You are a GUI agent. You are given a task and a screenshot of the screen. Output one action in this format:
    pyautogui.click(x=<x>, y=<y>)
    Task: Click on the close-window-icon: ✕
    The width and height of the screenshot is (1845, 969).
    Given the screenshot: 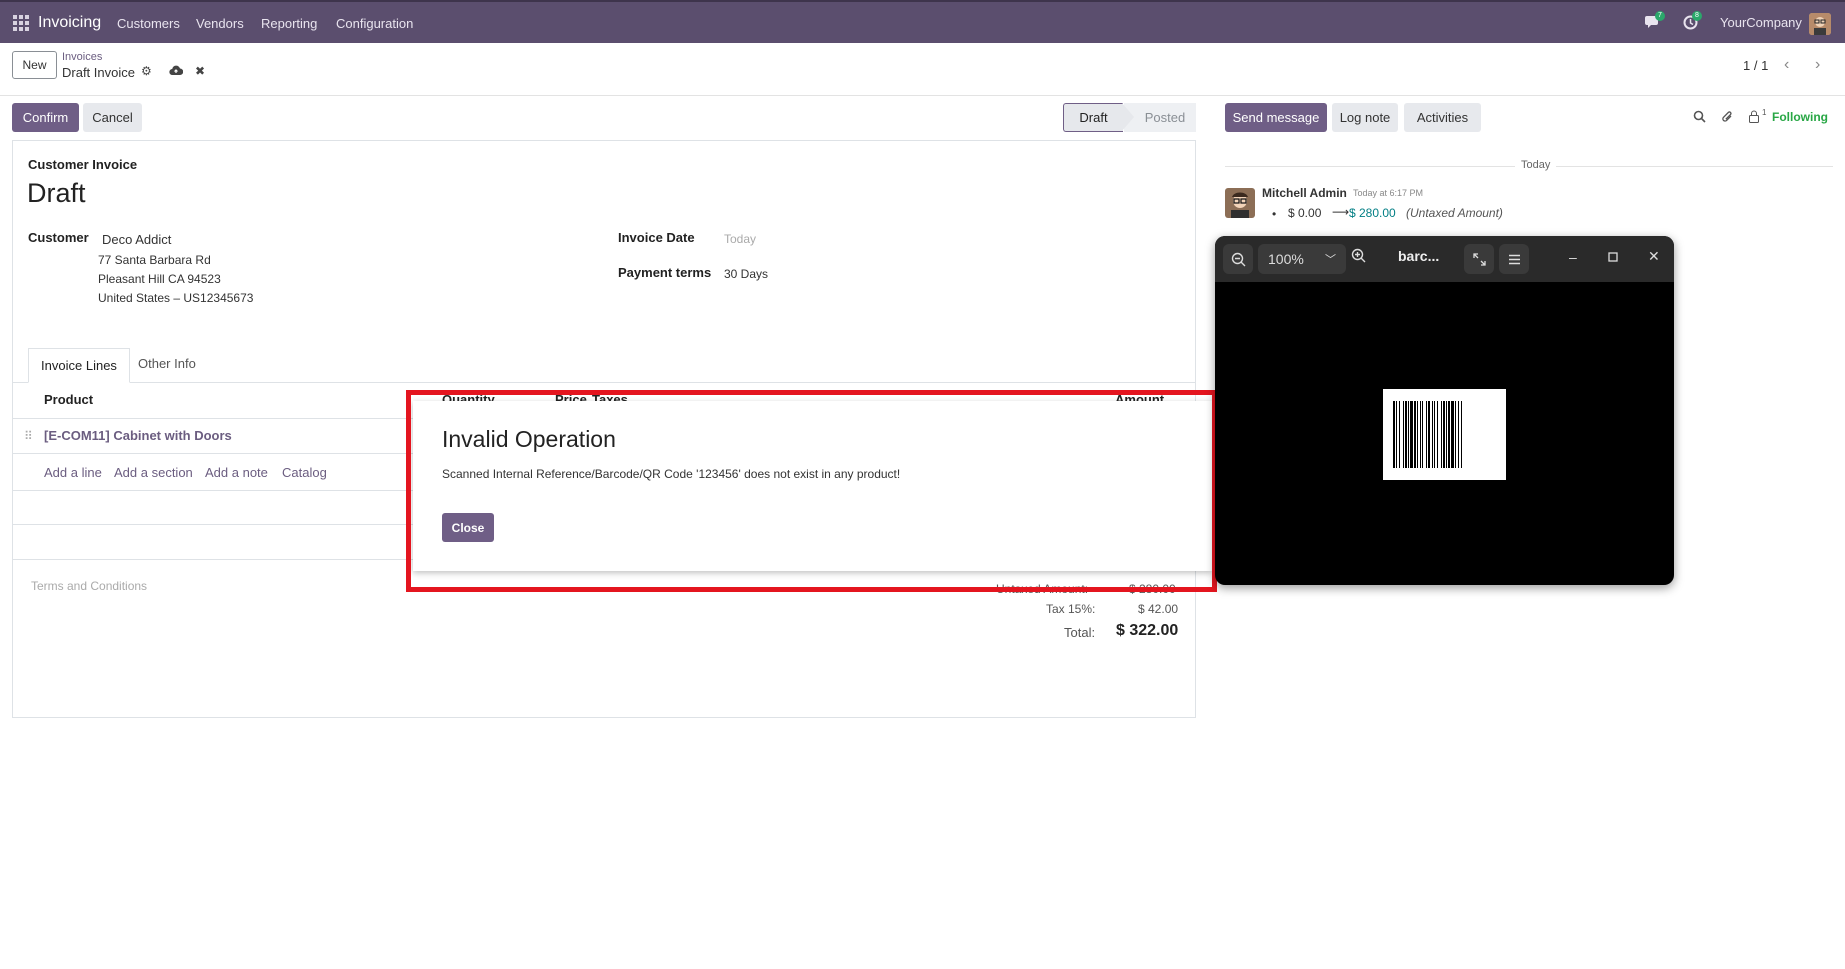 What is the action you would take?
    pyautogui.click(x=1654, y=256)
    